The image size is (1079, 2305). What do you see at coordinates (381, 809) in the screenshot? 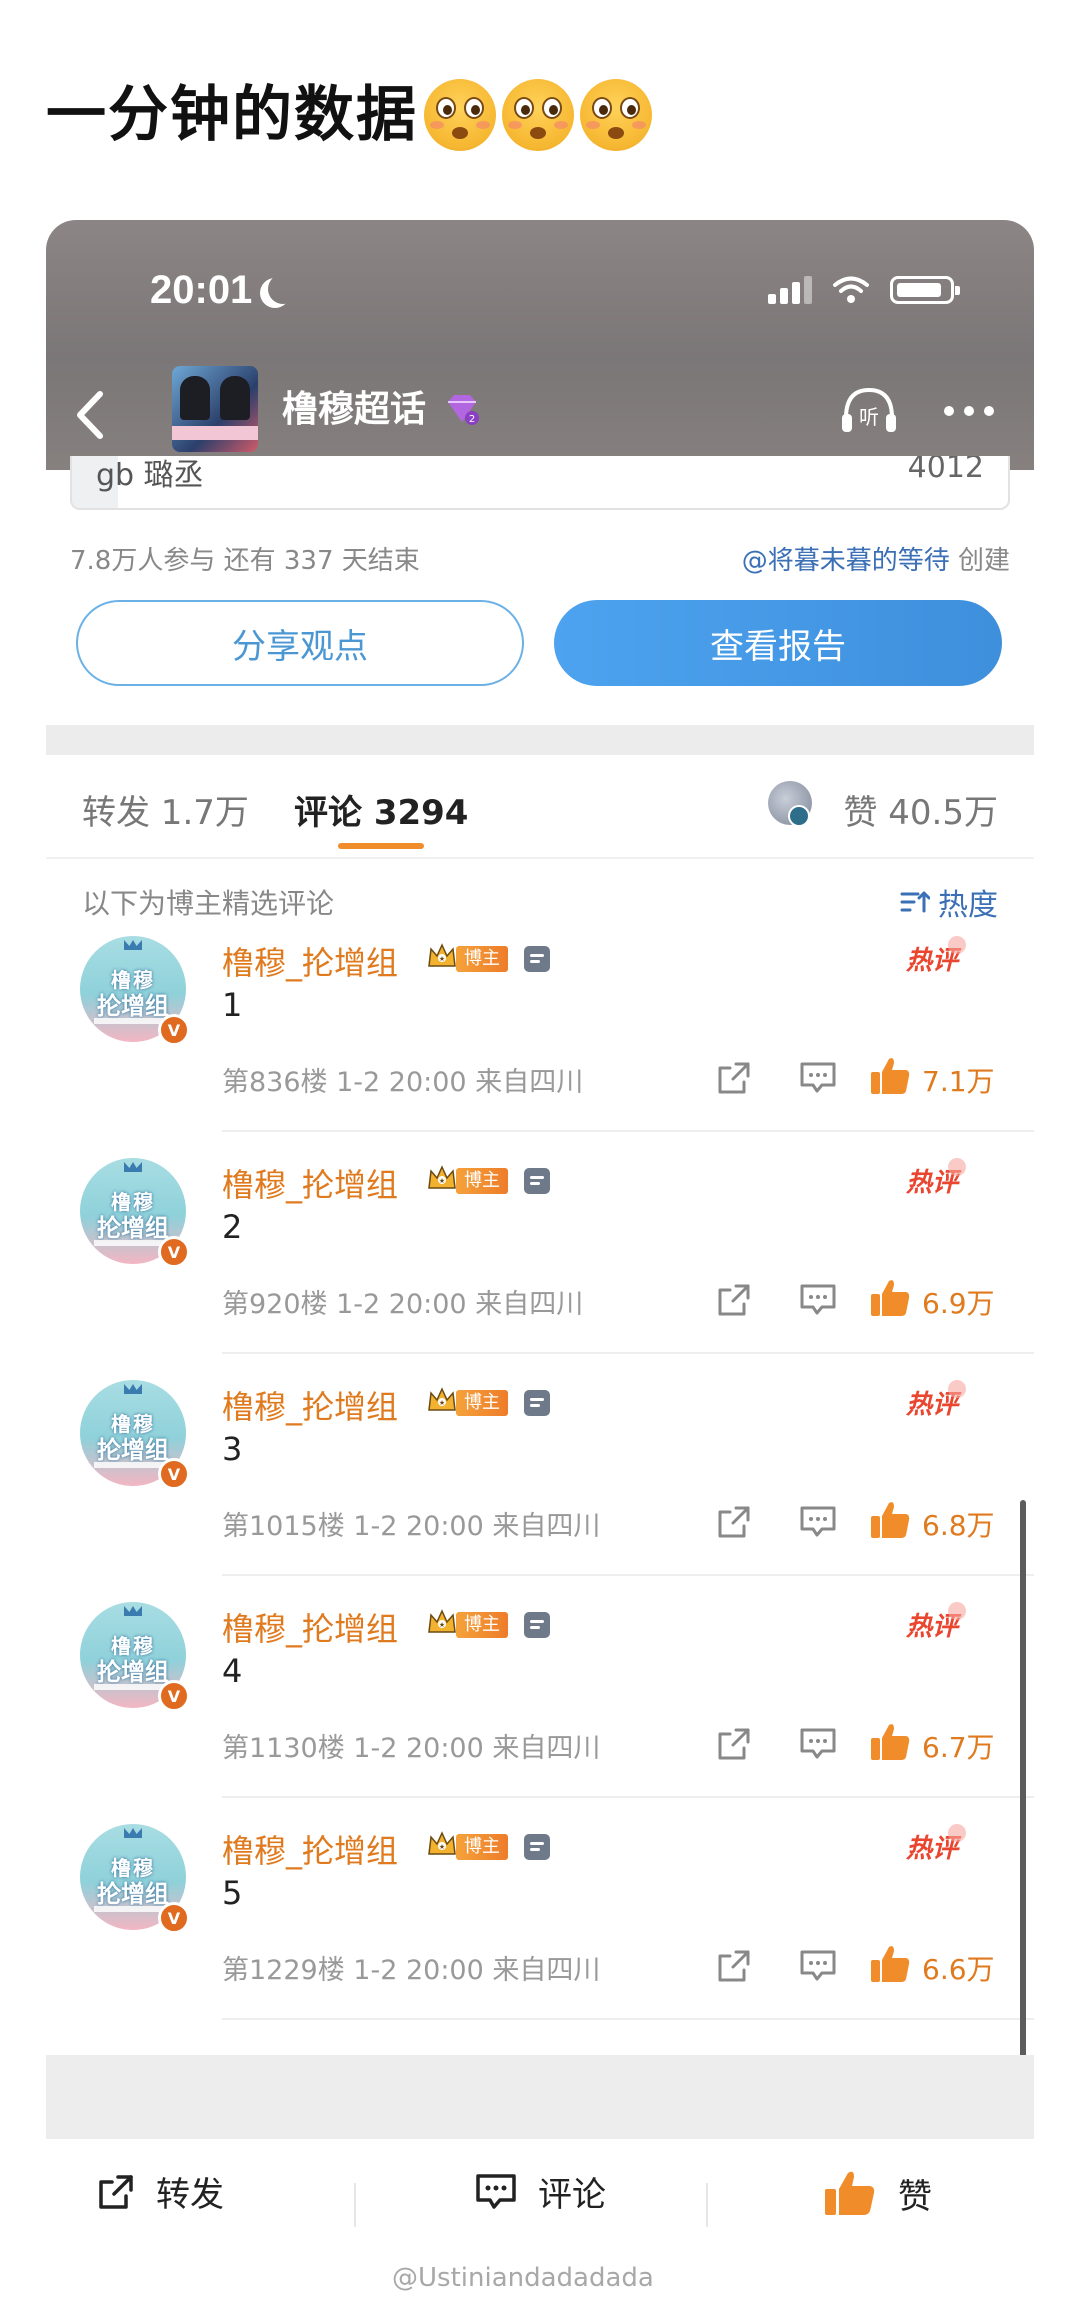
I see `tab-comment: 评论 3294` at bounding box center [381, 809].